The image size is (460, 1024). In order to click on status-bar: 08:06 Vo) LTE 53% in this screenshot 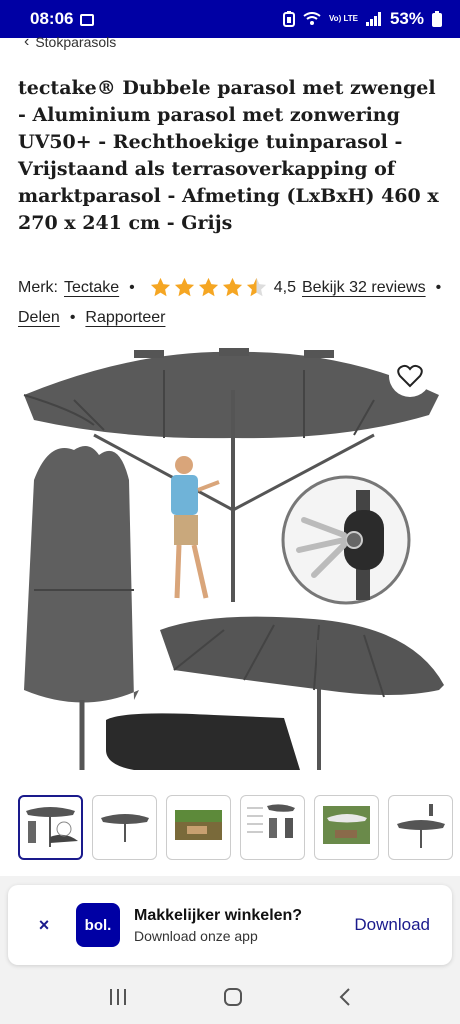, I will do `click(230, 19)`.